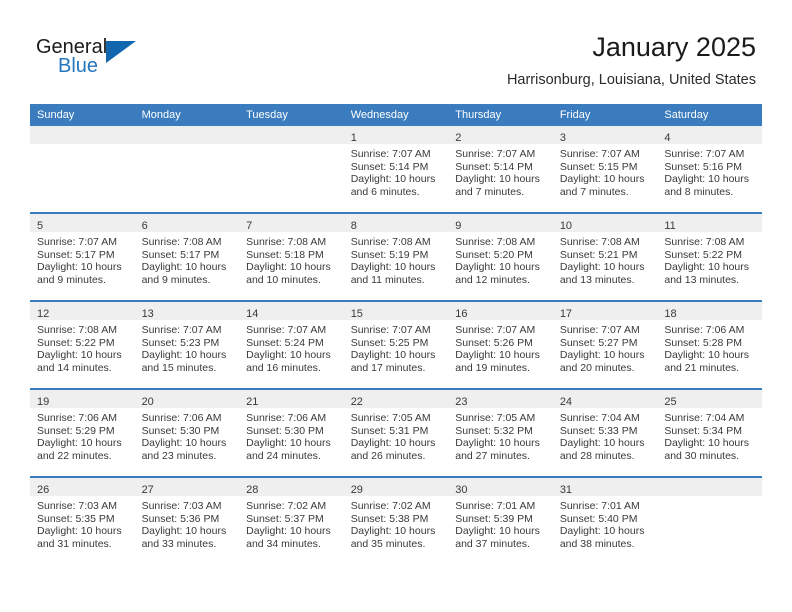 The width and height of the screenshot is (792, 612). What do you see at coordinates (495, 506) in the screenshot?
I see `sunrise-text: Sunrise: 7:01 AM` at bounding box center [495, 506].